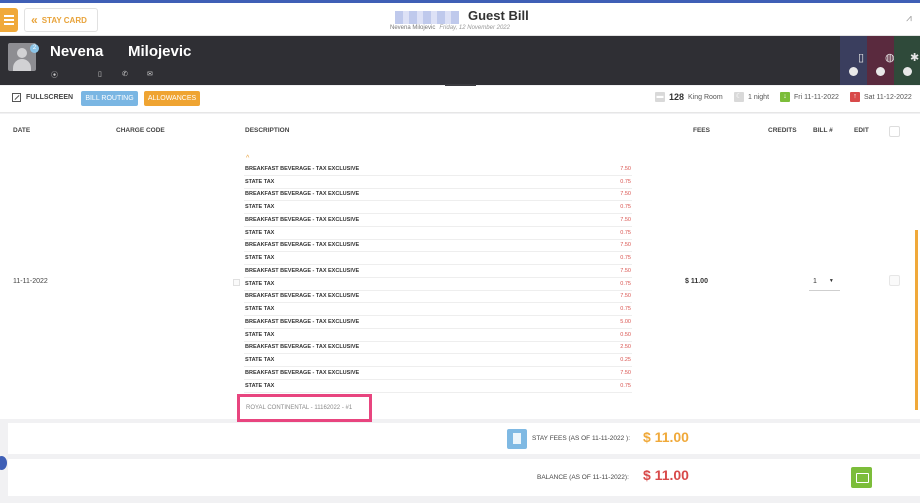 The image size is (920, 503). I want to click on arrival-date: Fri 11-11-2022, so click(816, 97).